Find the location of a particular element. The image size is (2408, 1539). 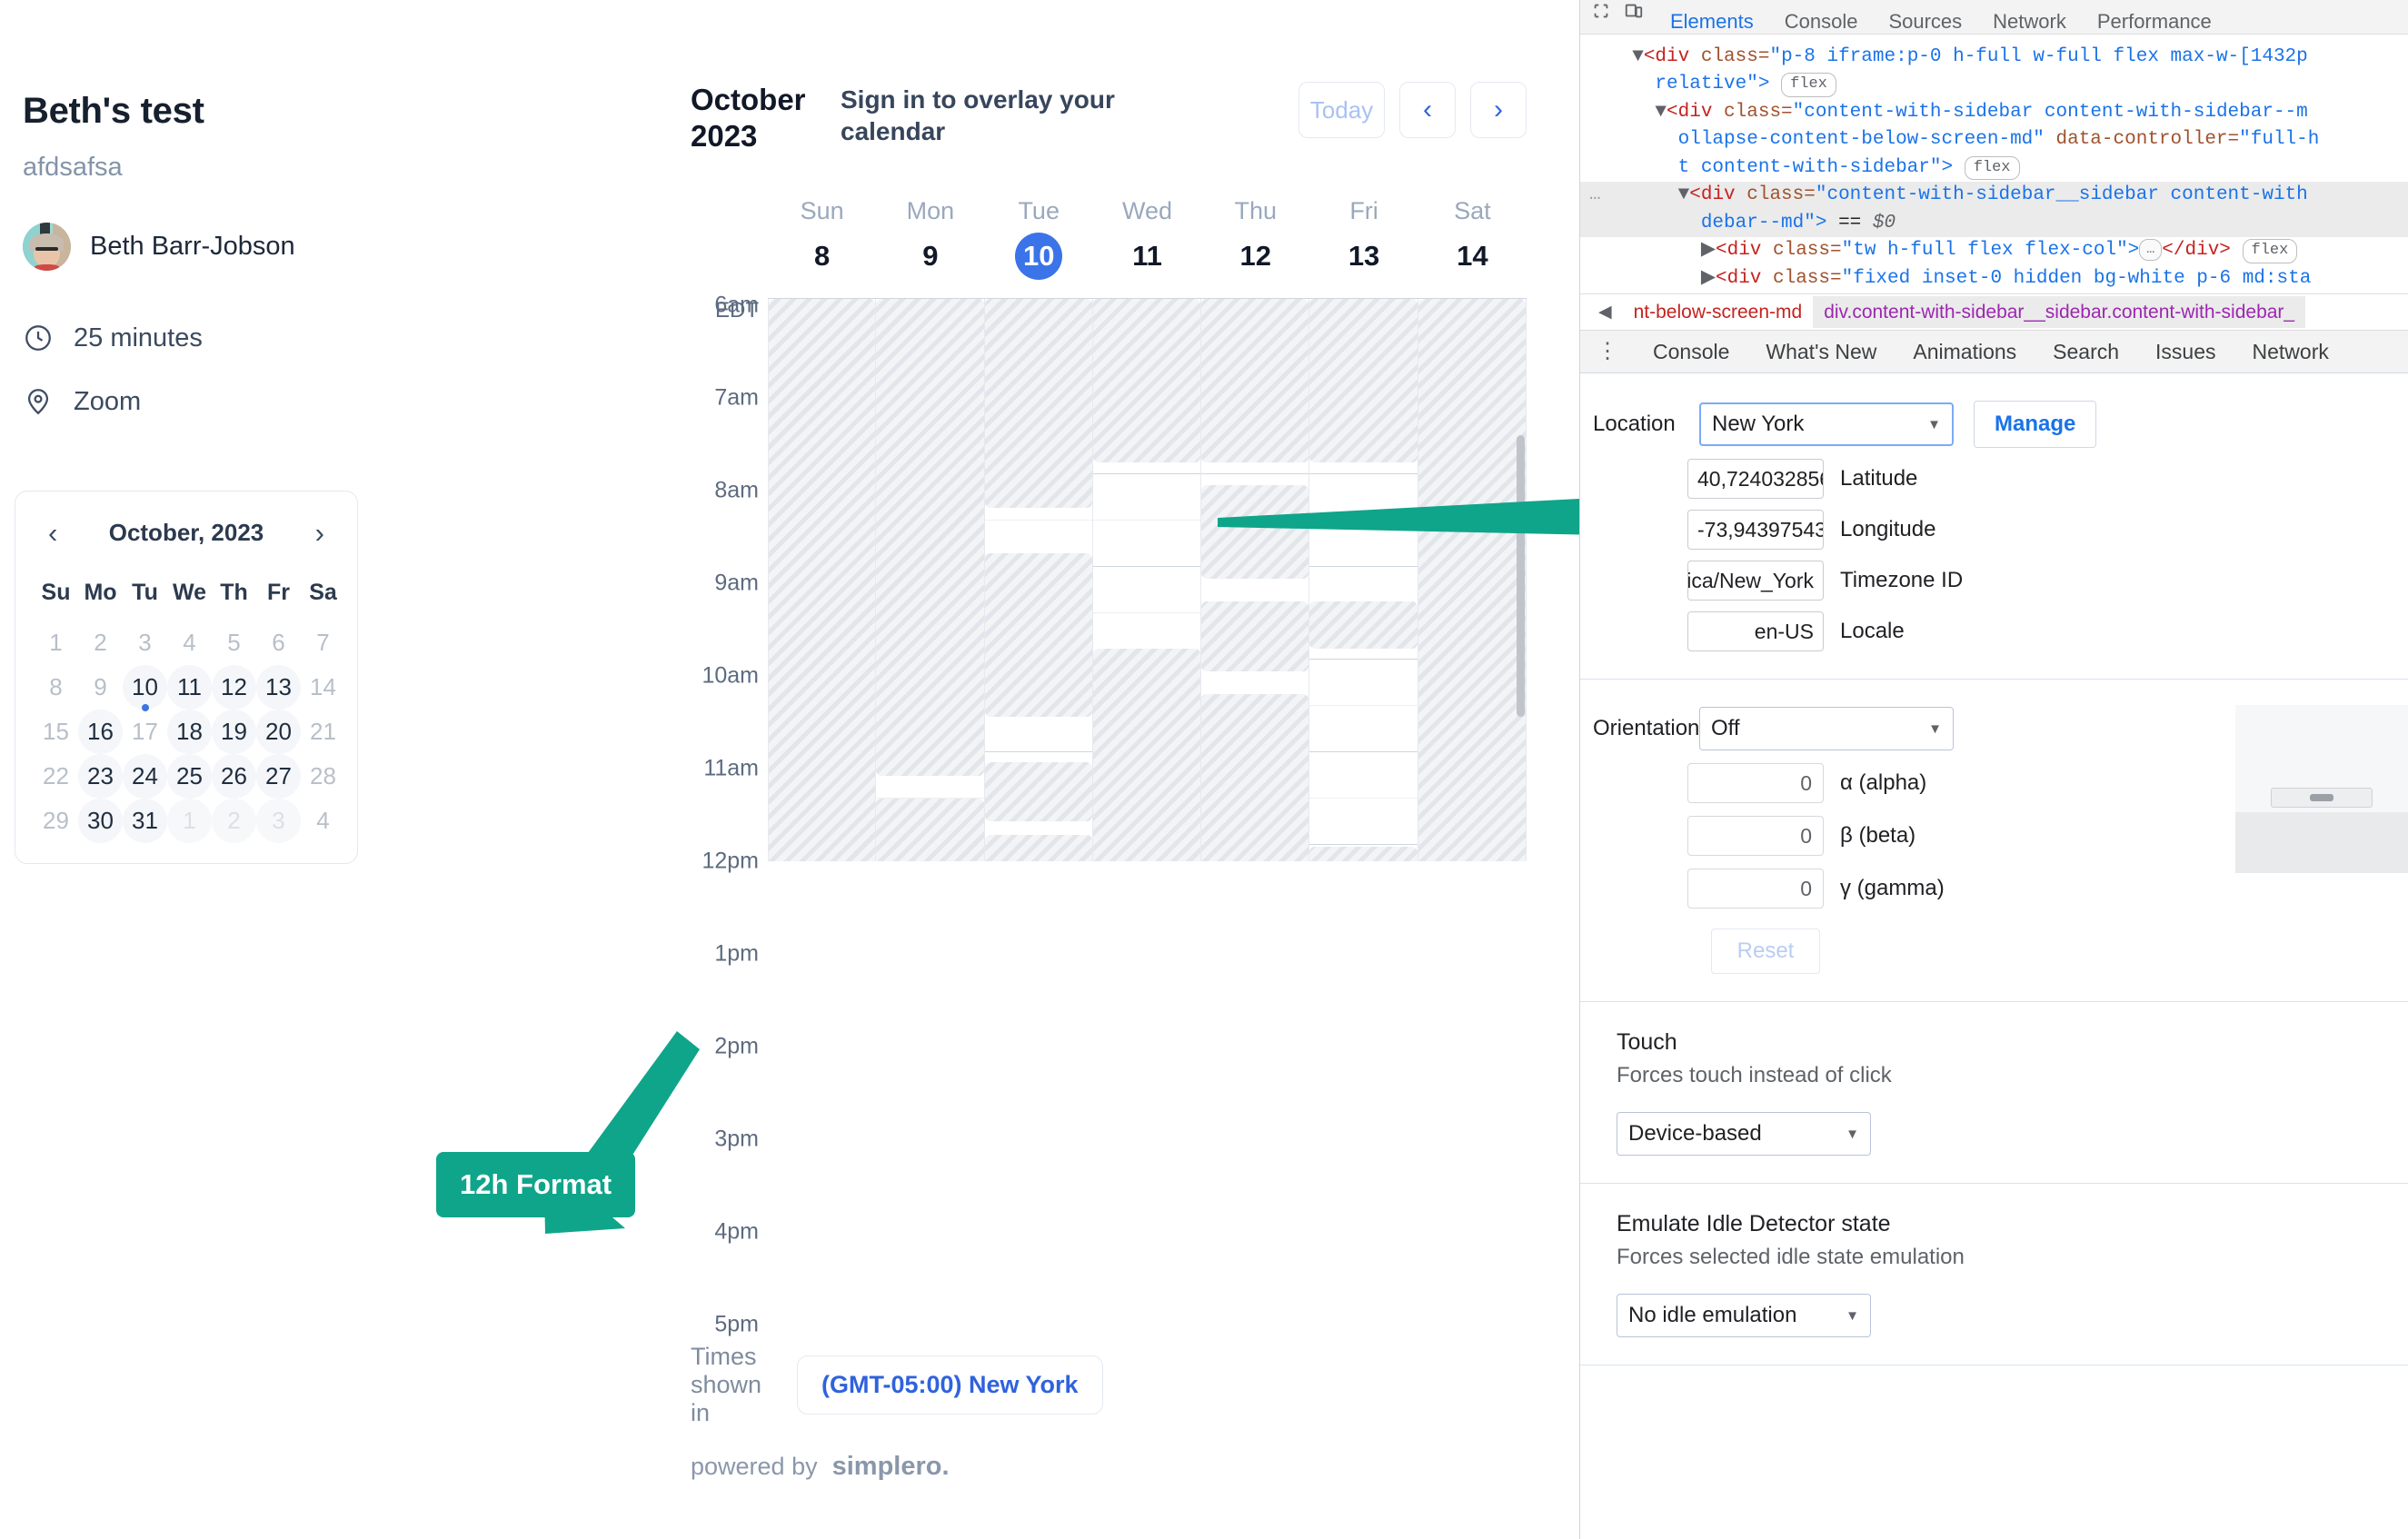

drawer-tab-search: Search is located at coordinates (2086, 352).